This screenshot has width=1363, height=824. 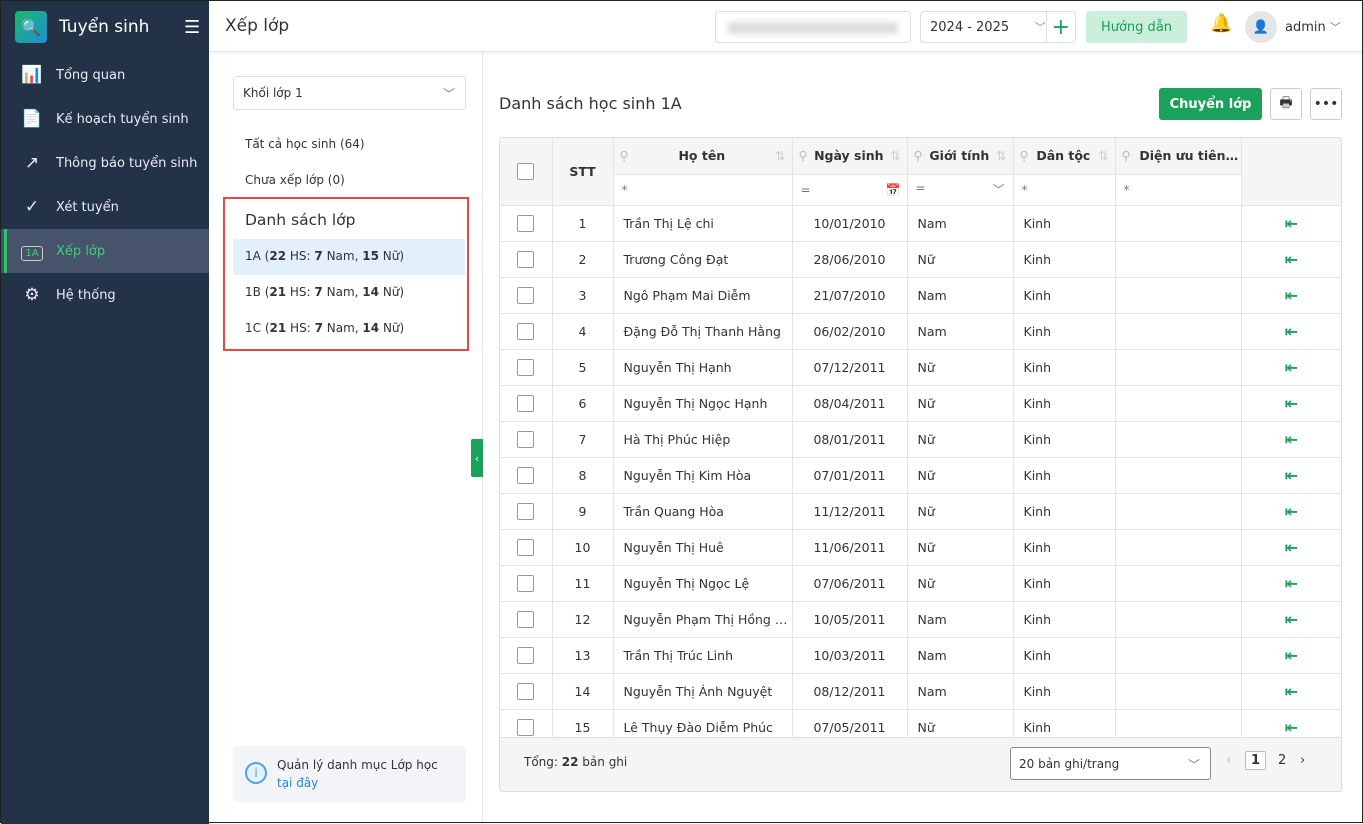 What do you see at coordinates (920, 367) in the screenshot?
I see `table-row: 5 Nguyễn Thị Hạnh 07/12/2011 Nữ Kinh ⇤` at bounding box center [920, 367].